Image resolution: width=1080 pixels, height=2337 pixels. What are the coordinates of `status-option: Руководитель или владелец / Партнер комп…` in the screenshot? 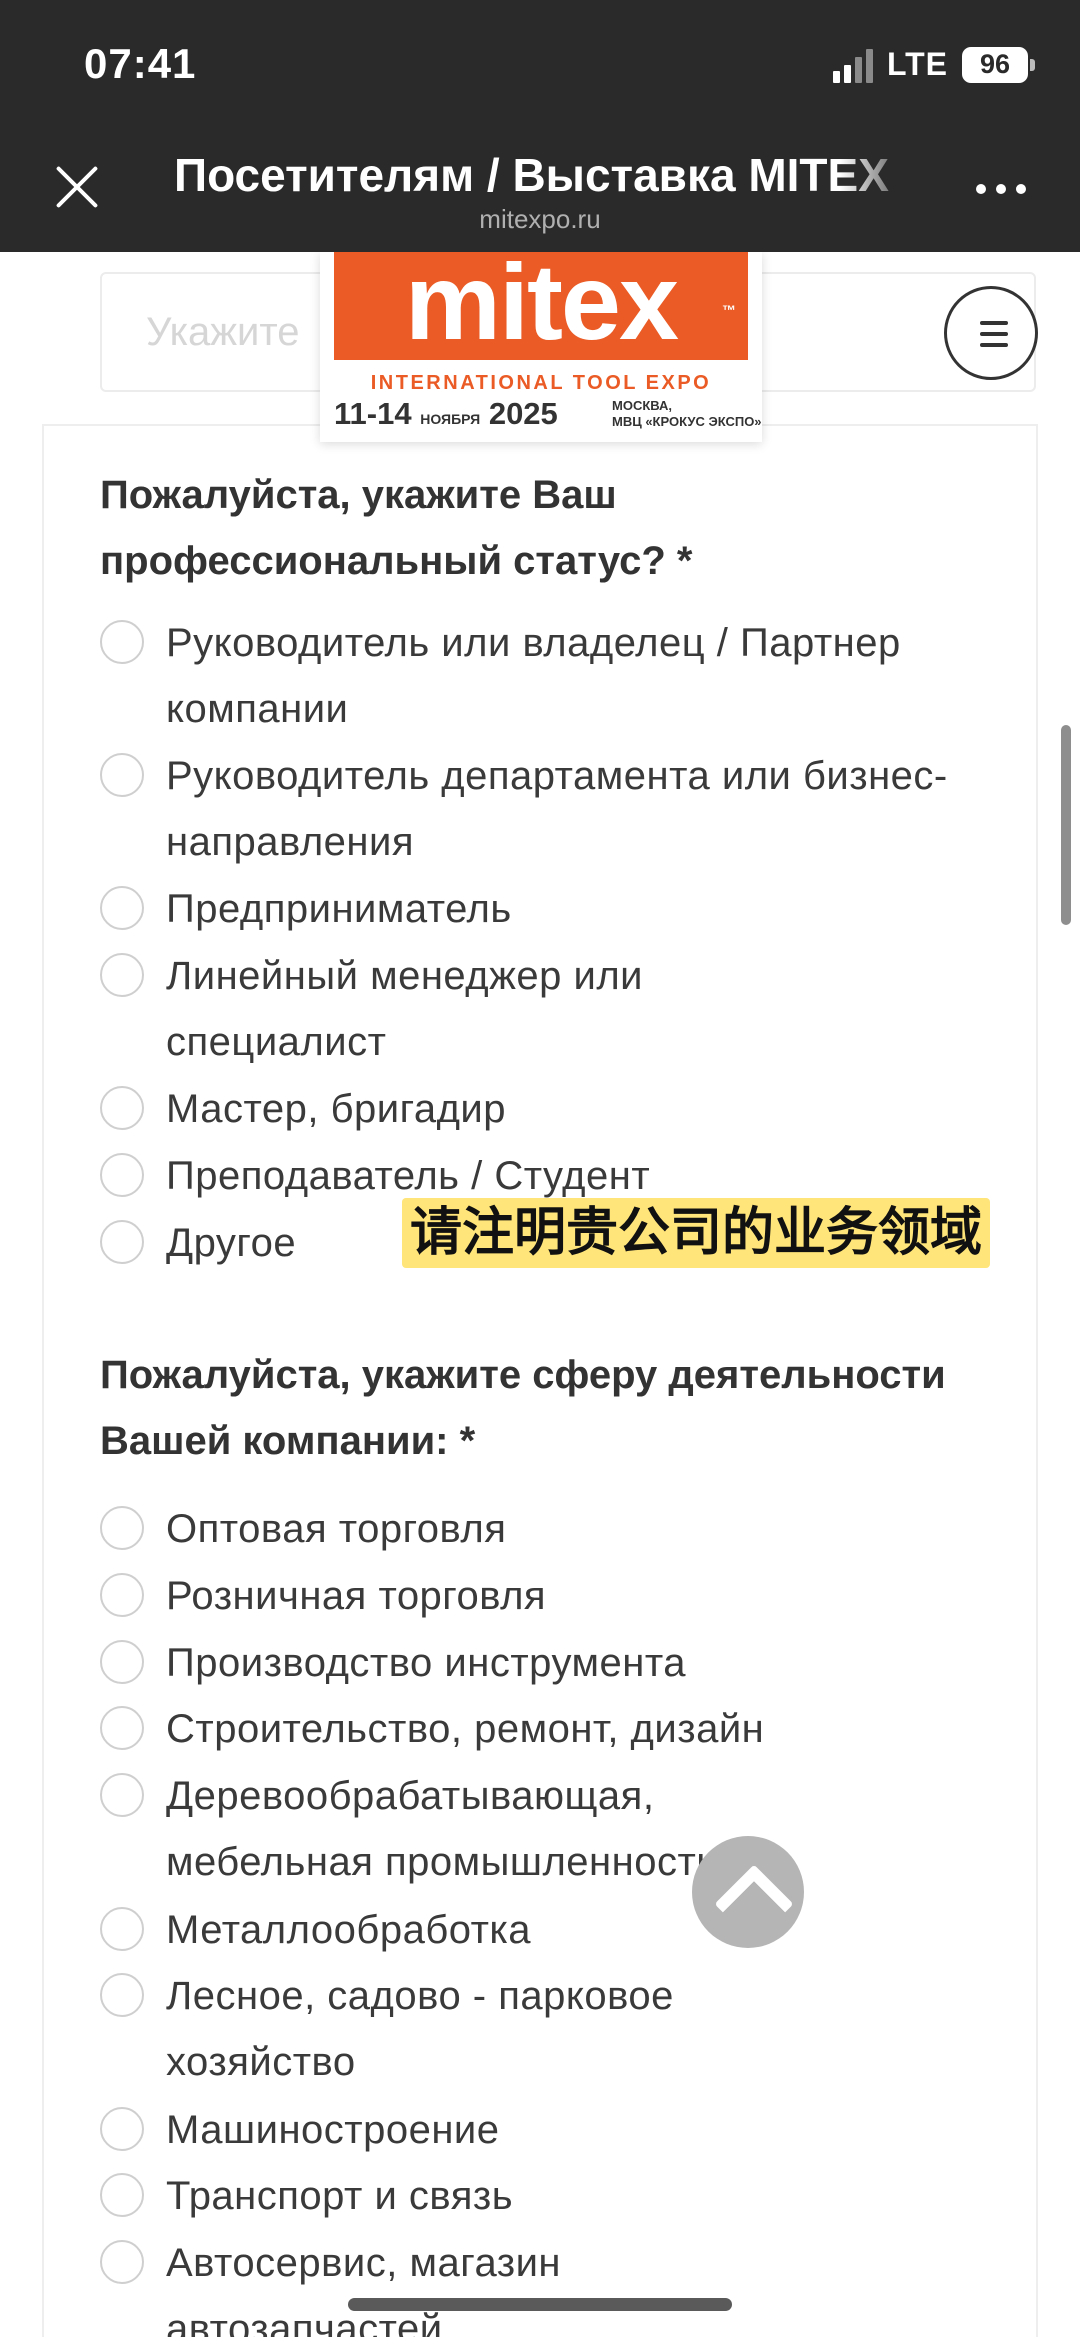 It's located at (550, 676).